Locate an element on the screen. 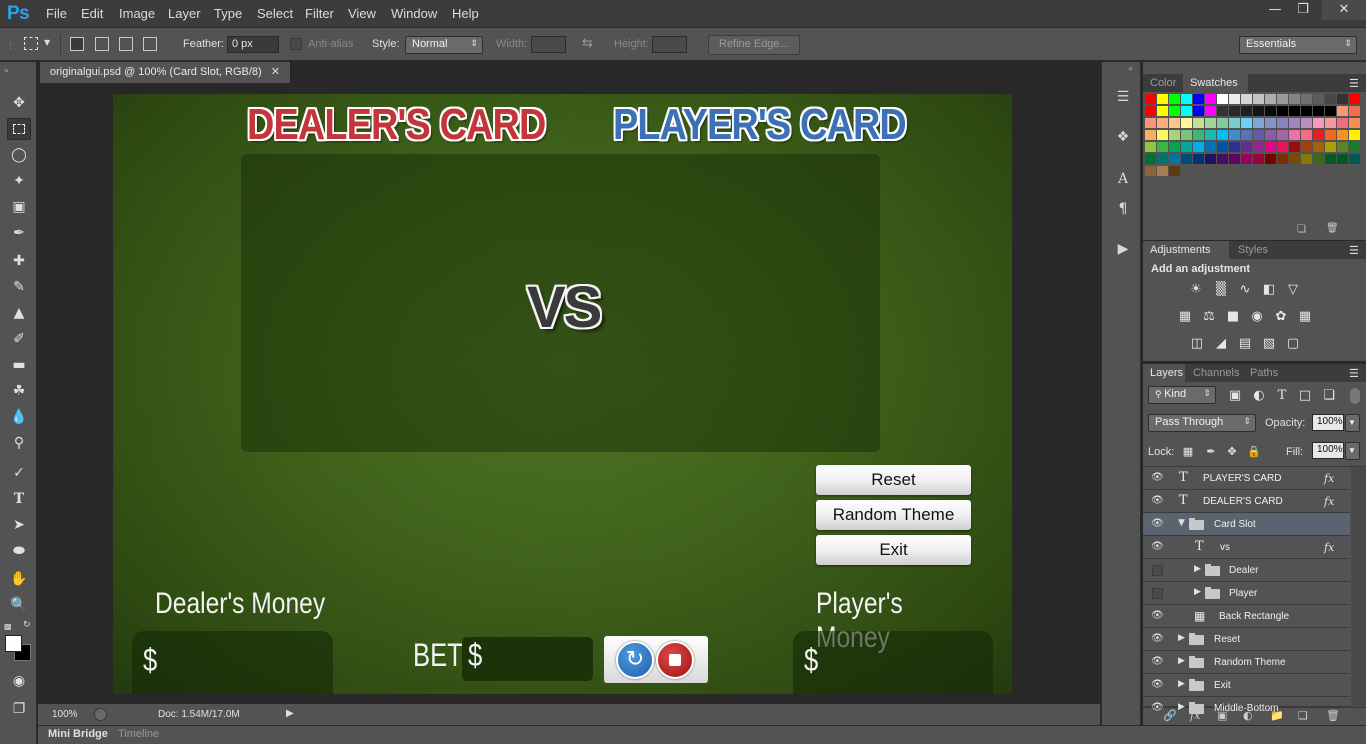 This screenshot has width=1366, height=744. paragraph-panel-icon: ¶ is located at coordinates (1123, 209).